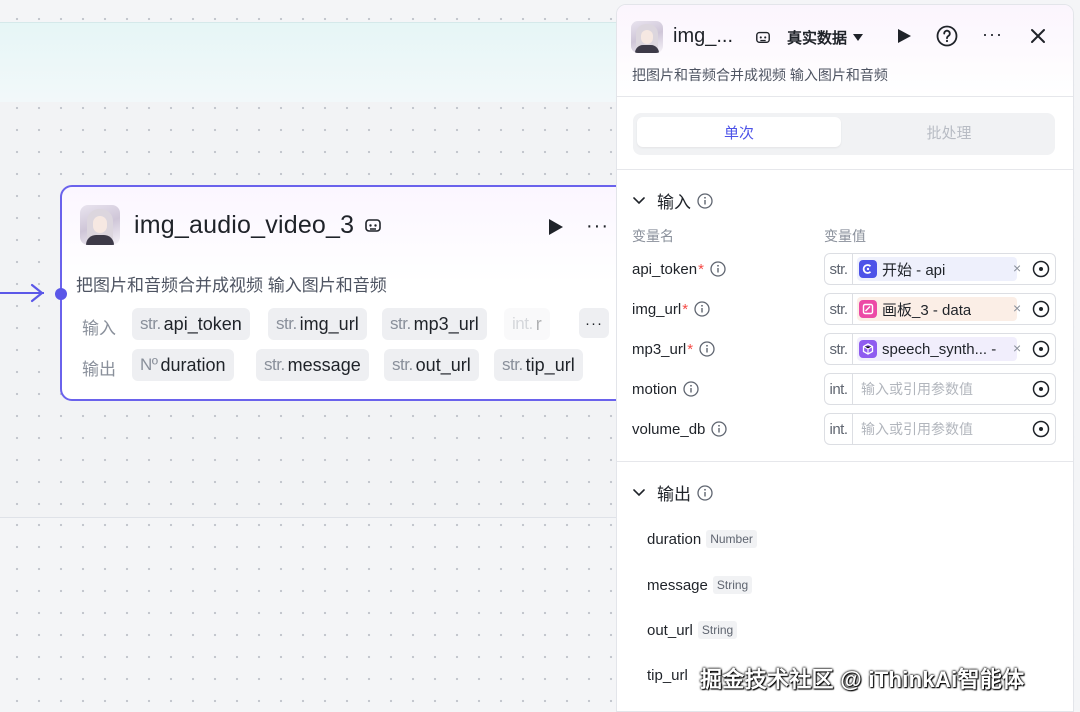  Describe the element at coordinates (538, 365) in the screenshot. I see `node-output-chip: str. tip_url` at that location.